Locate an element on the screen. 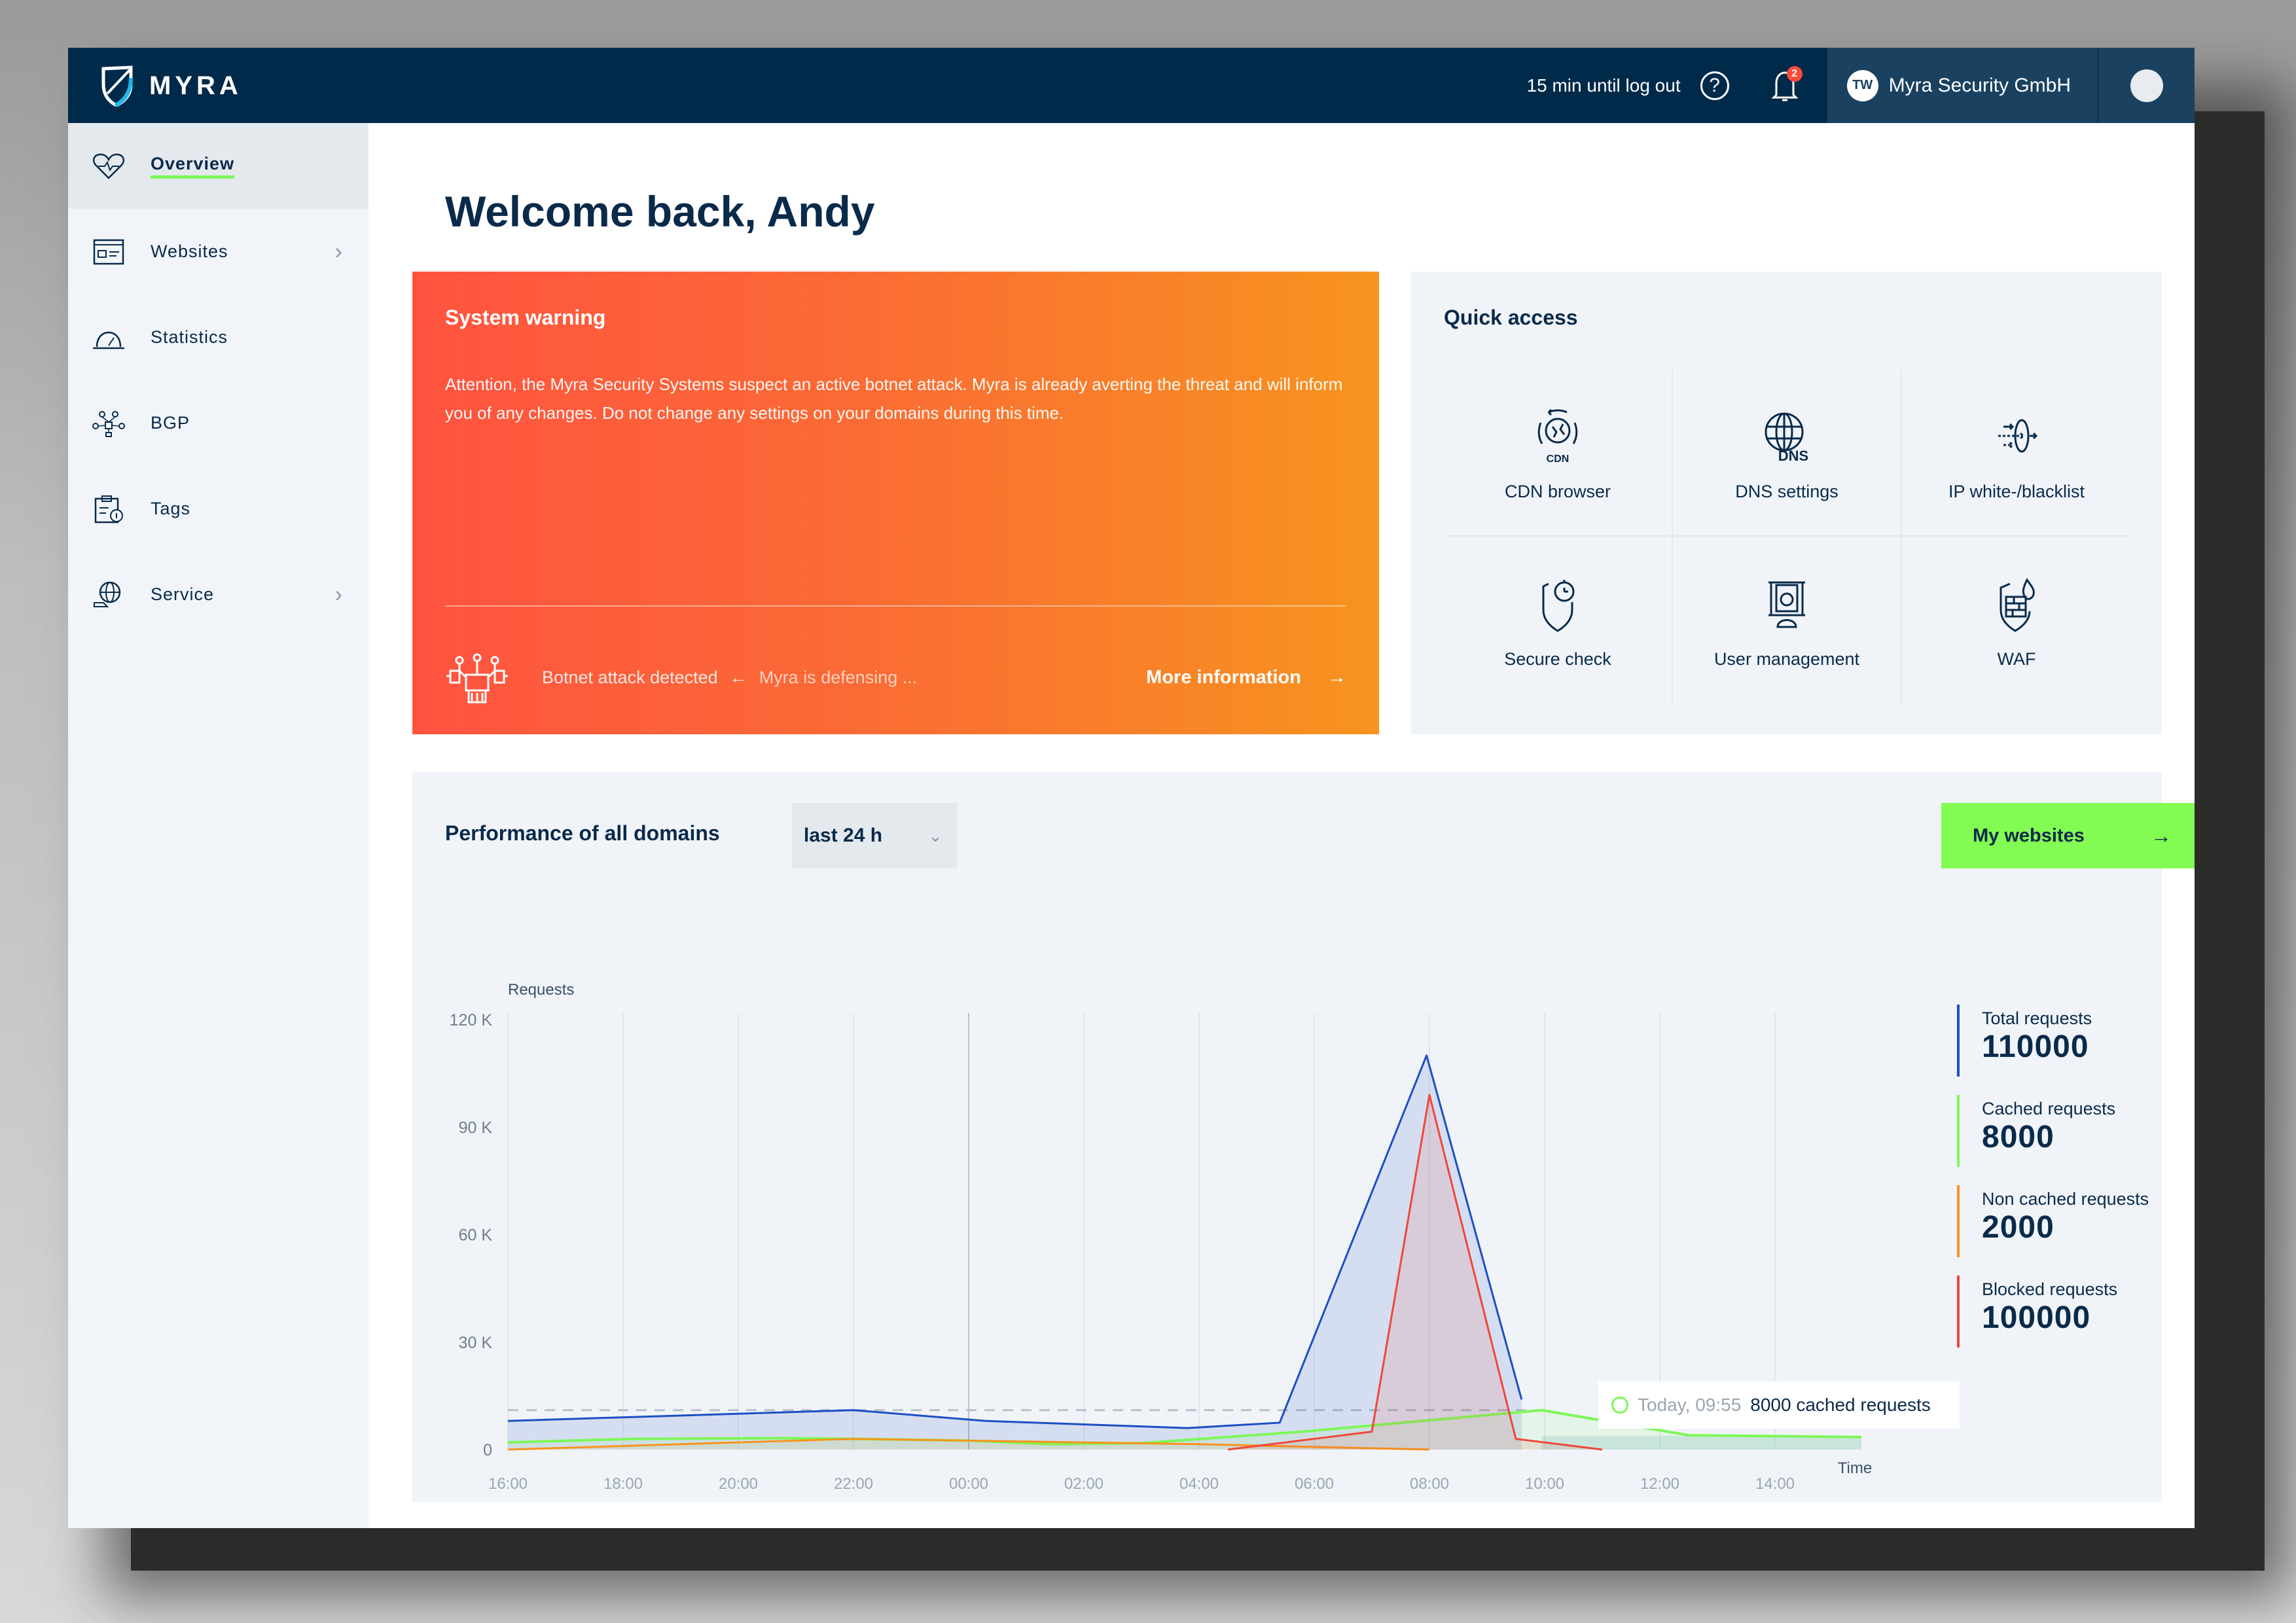 Image resolution: width=2296 pixels, height=1623 pixels. browser-window-icon is located at coordinates (108, 252).